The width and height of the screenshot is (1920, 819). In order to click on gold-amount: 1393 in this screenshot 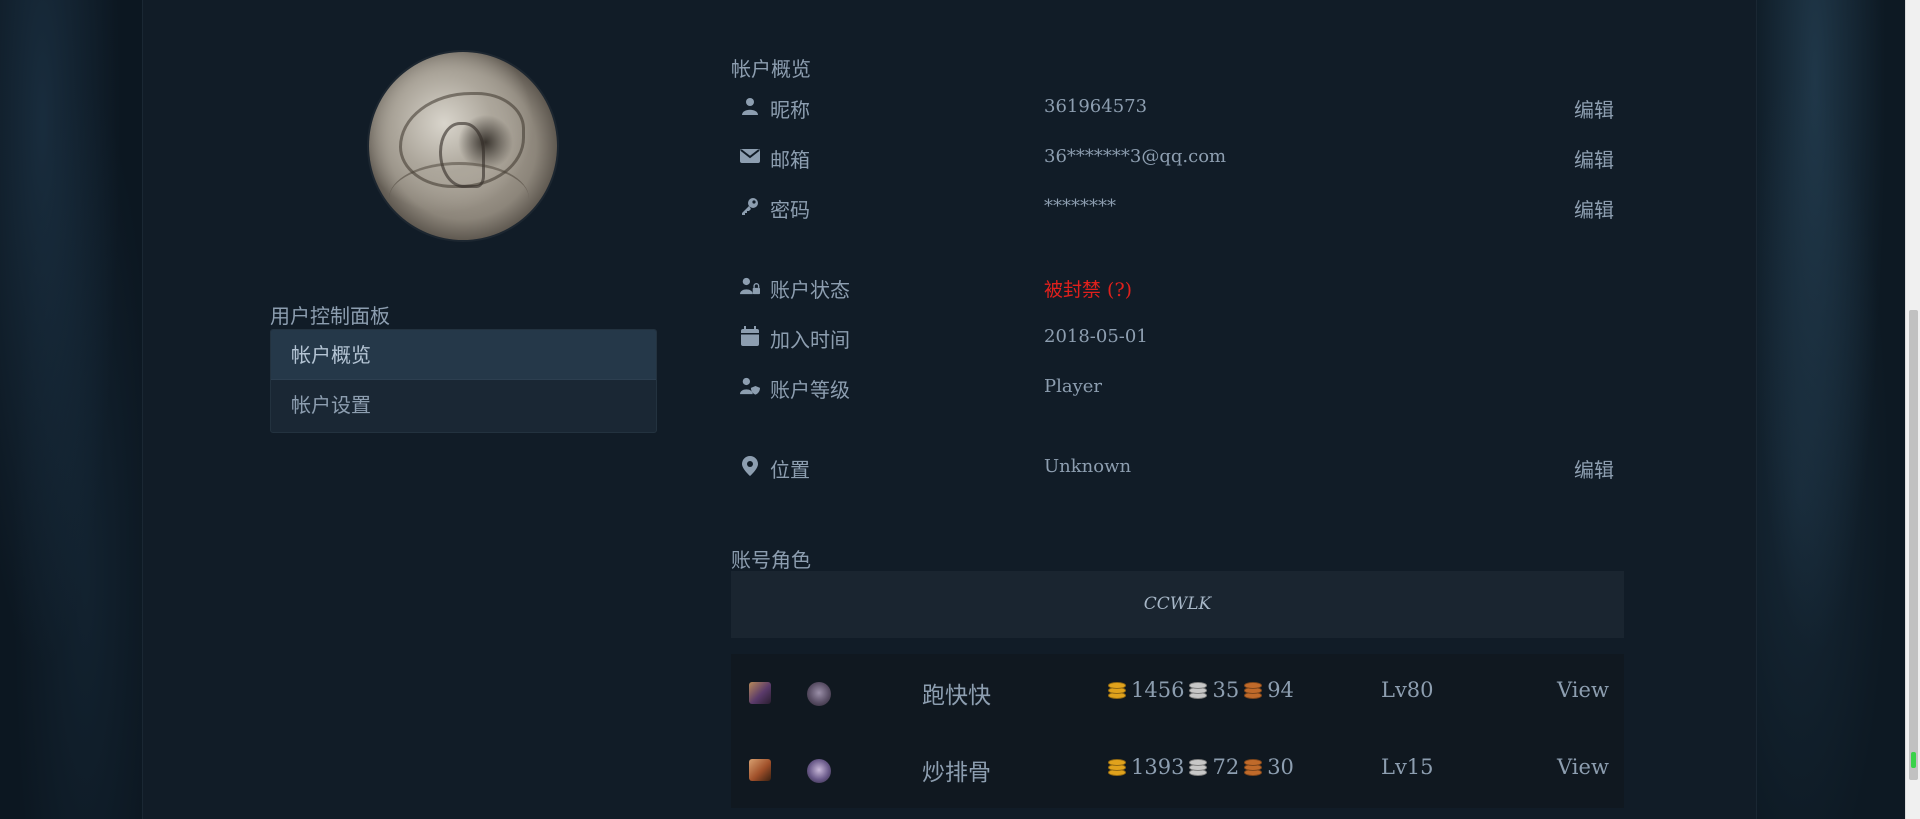, I will do `click(1158, 767)`.